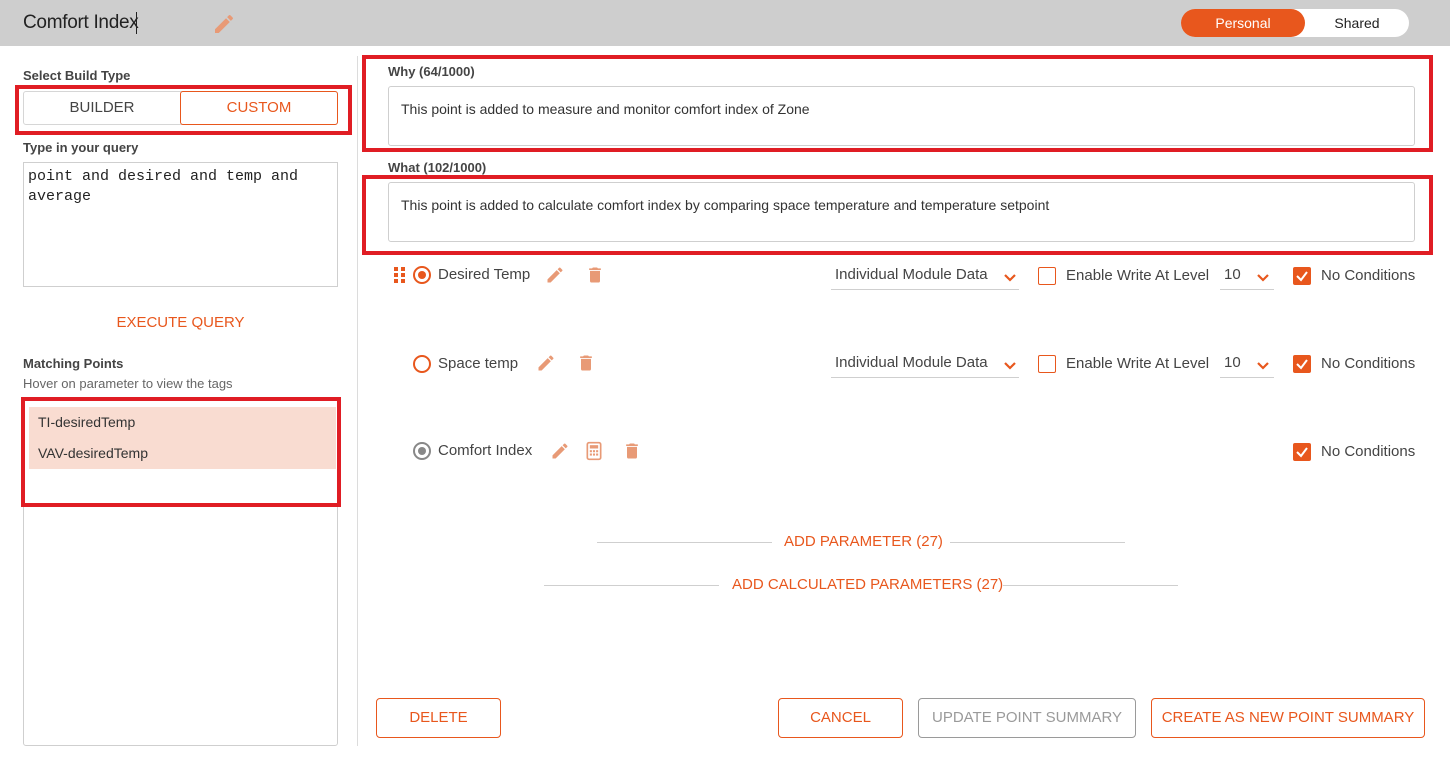  Describe the element at coordinates (1243, 23) in the screenshot. I see `toggle-personal: Personal` at that location.